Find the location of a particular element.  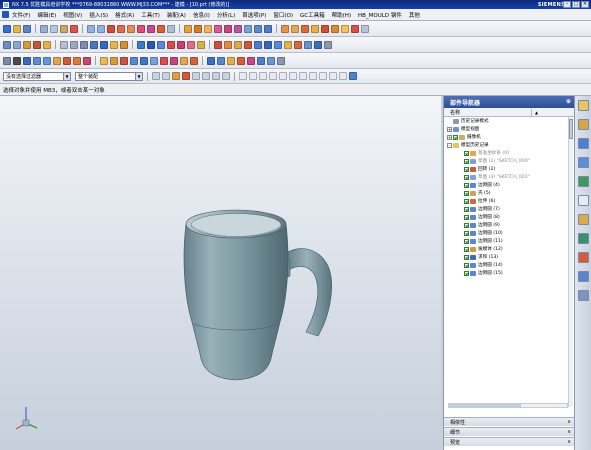

manufacturing-wizard-icon is located at coordinates (583, 257).